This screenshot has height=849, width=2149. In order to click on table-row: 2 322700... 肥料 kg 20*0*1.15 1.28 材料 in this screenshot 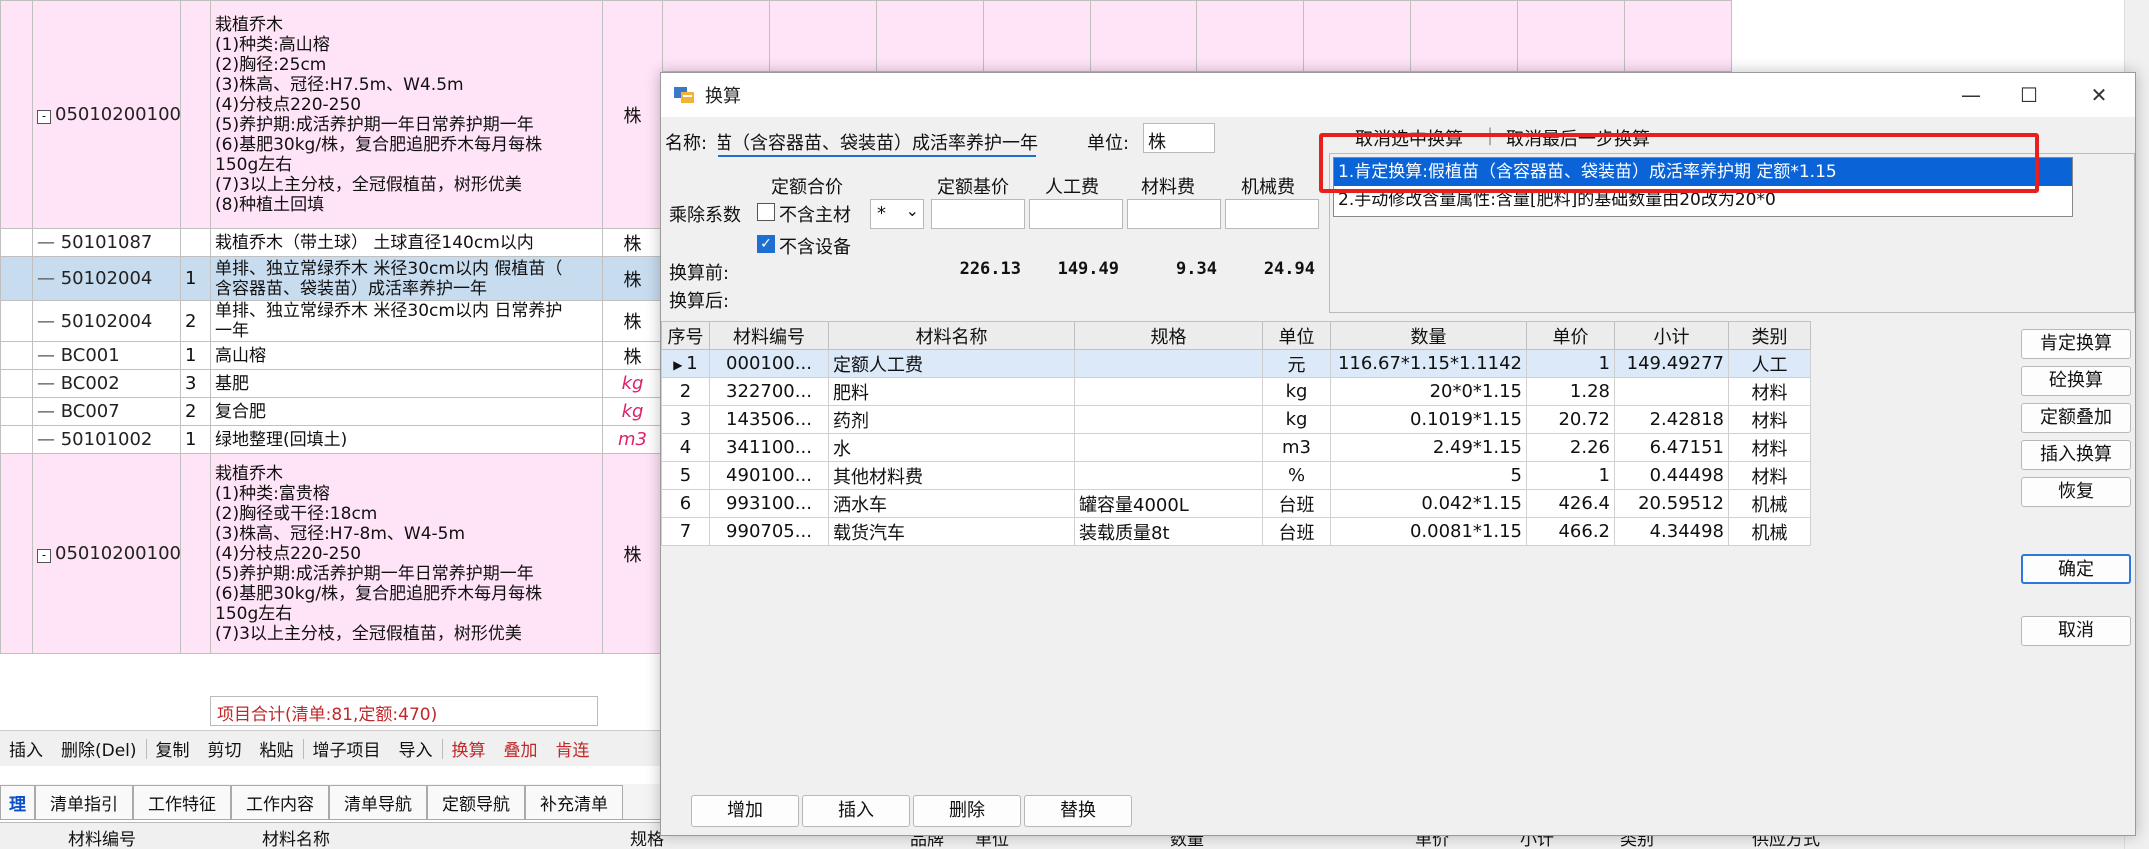, I will do `click(1236, 391)`.